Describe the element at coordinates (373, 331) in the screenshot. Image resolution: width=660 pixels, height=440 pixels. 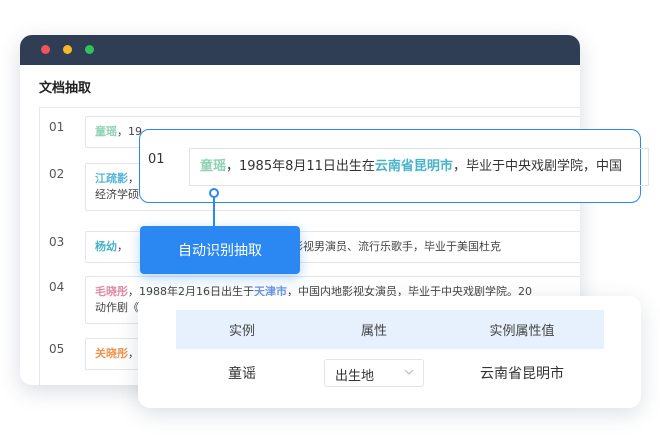
I see `column-header-attribute: 属性` at that location.